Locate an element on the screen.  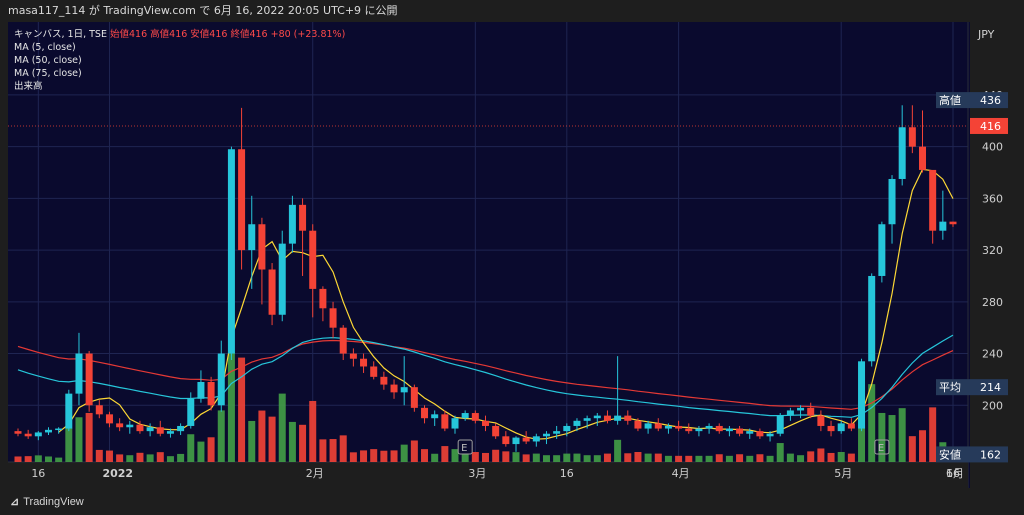
legend-ma50: MA (50, close) is located at coordinates (179, 60).